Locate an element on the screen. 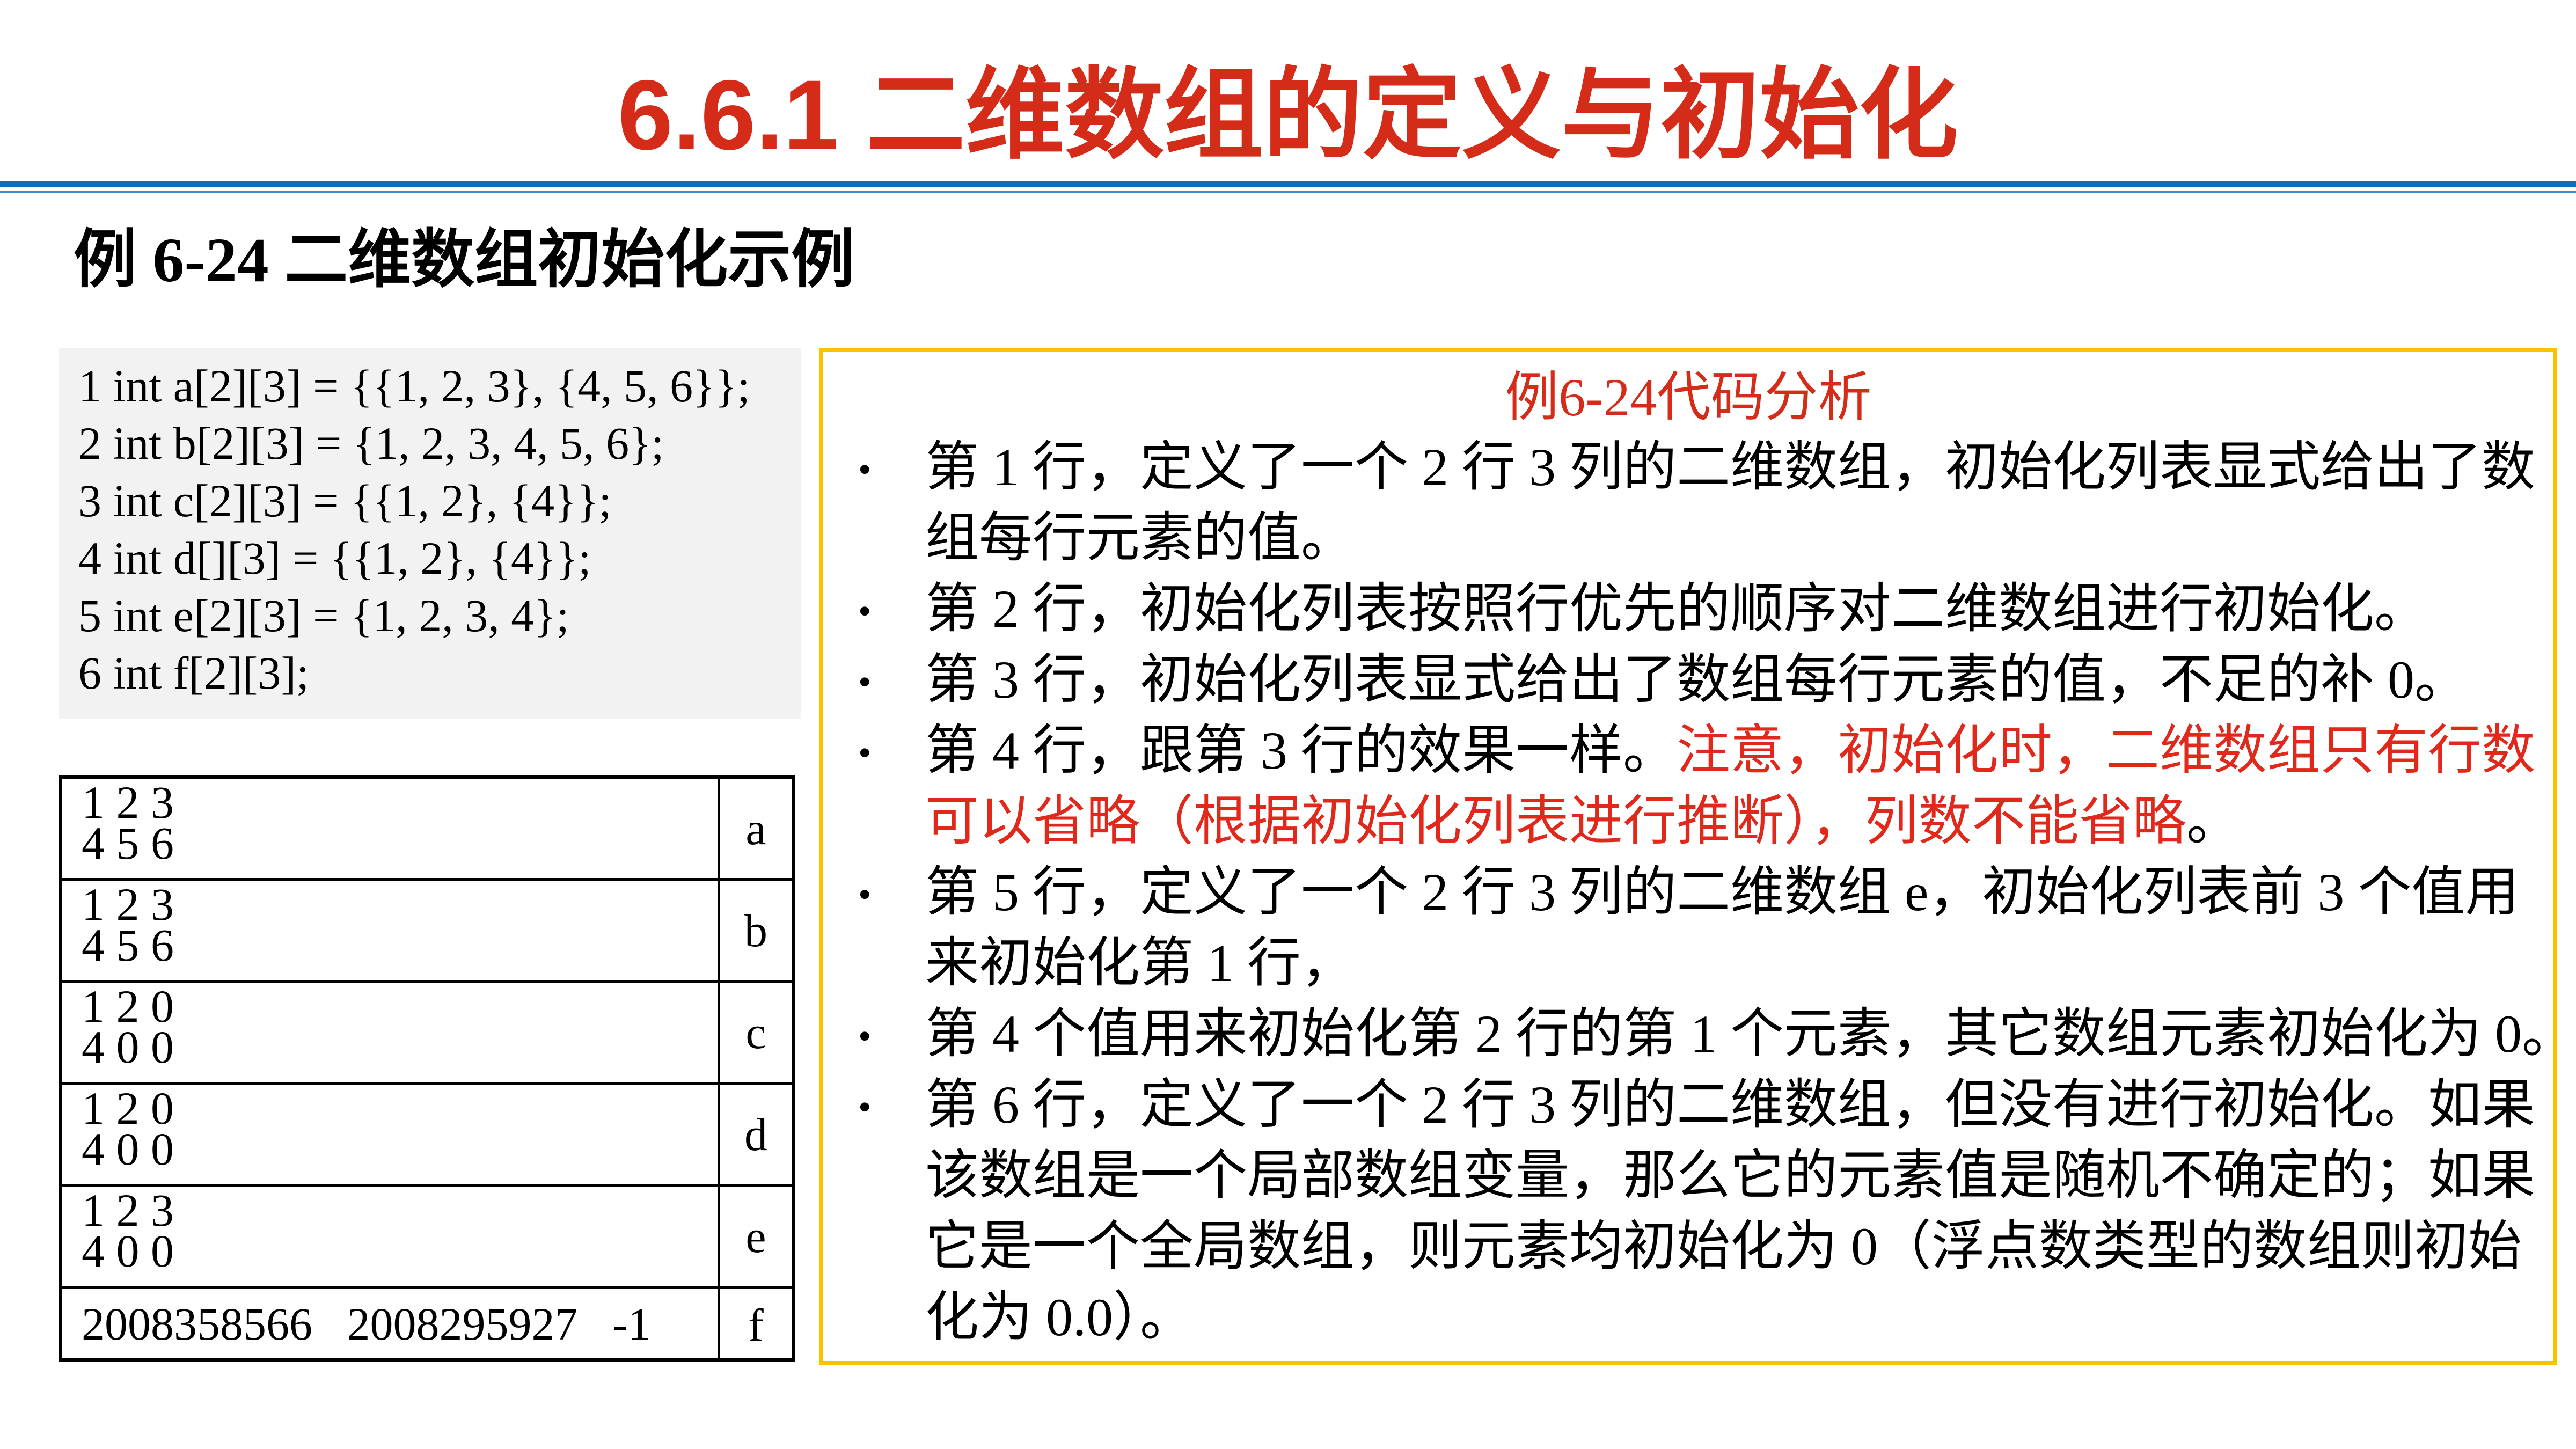  output-row: 1 2 3 4 0 0 e is located at coordinates (427, 1238).